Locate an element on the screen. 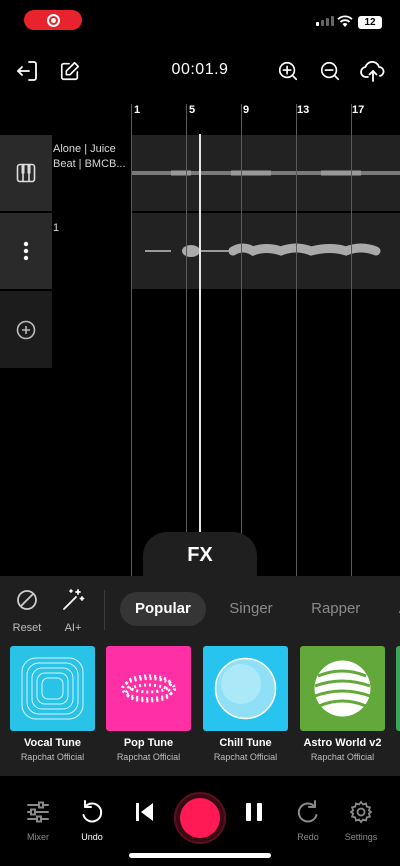  mixer-button: Mixer is located at coordinates (38, 820).